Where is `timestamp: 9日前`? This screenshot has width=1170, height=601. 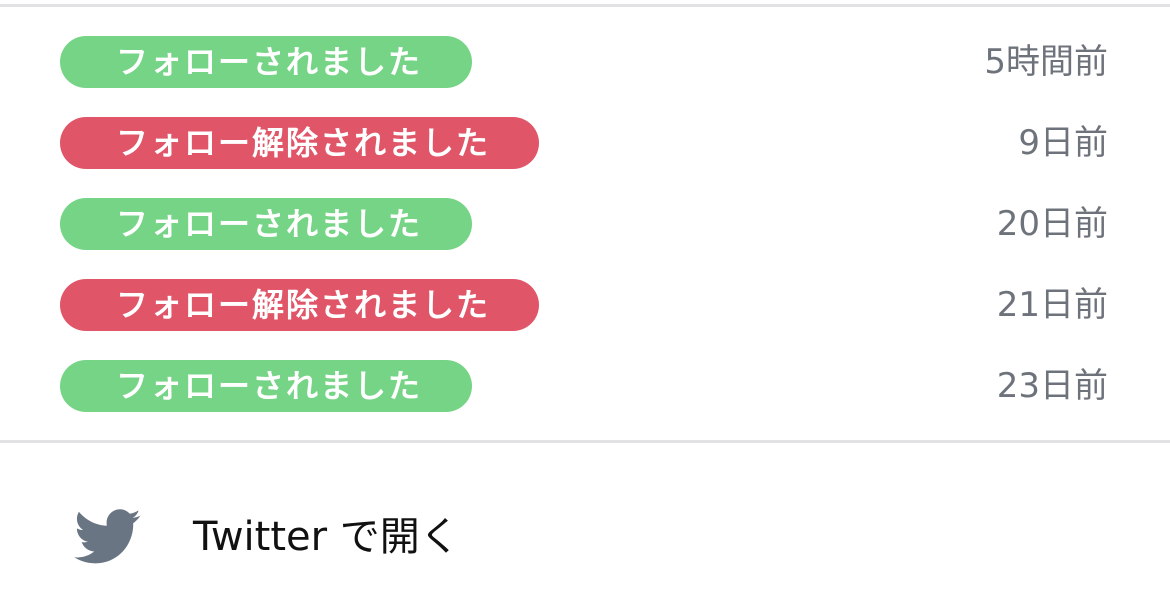 timestamp: 9日前 is located at coordinates (1063, 143).